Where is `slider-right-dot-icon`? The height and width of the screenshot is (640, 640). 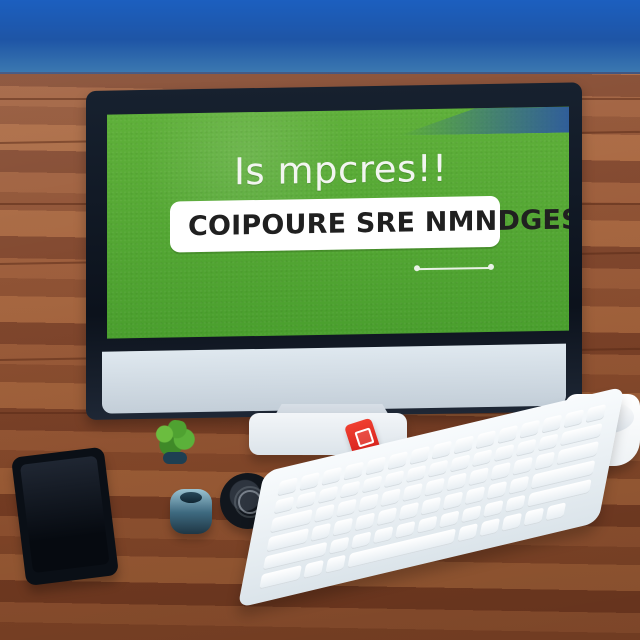
slider-right-dot-icon is located at coordinates (491, 266).